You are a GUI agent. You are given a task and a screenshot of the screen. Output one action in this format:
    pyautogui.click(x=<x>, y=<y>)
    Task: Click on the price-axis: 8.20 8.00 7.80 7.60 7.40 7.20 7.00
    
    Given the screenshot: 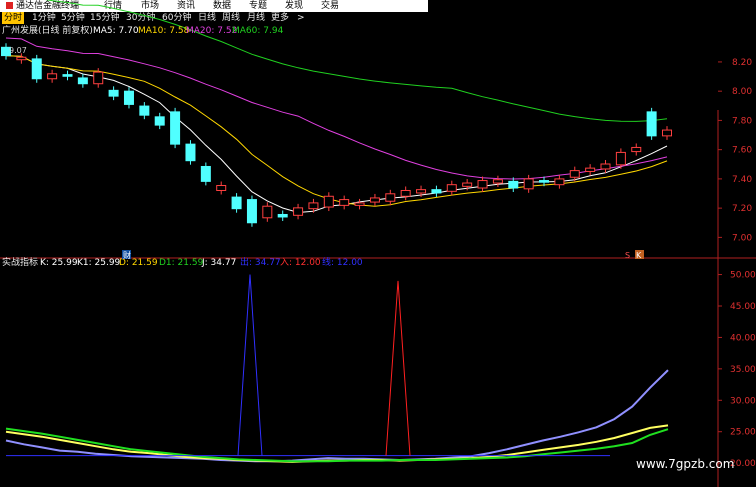 What is the action you would take?
    pyautogui.click(x=735, y=150)
    